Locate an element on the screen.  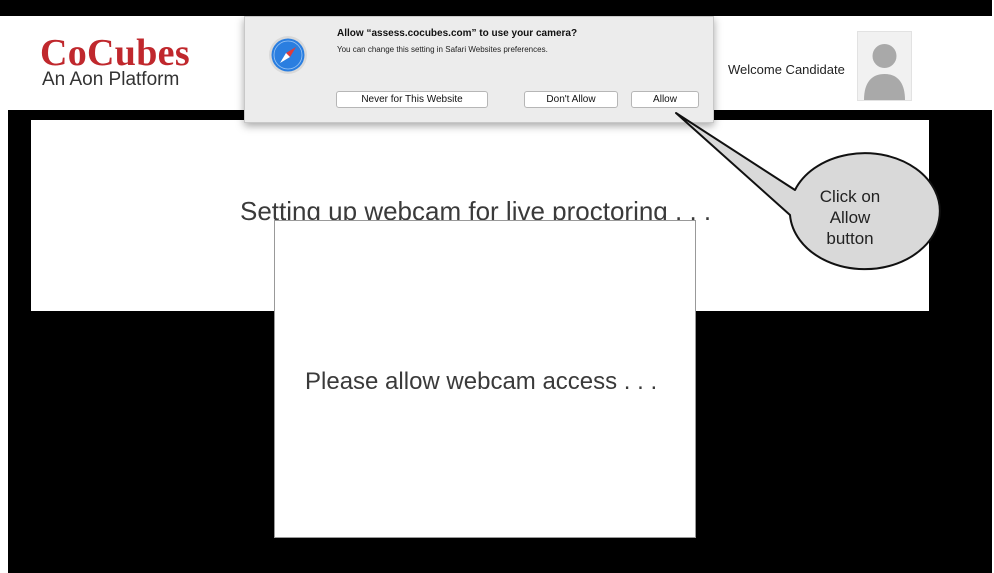
safari-compass-icon is located at coordinates (288, 55).